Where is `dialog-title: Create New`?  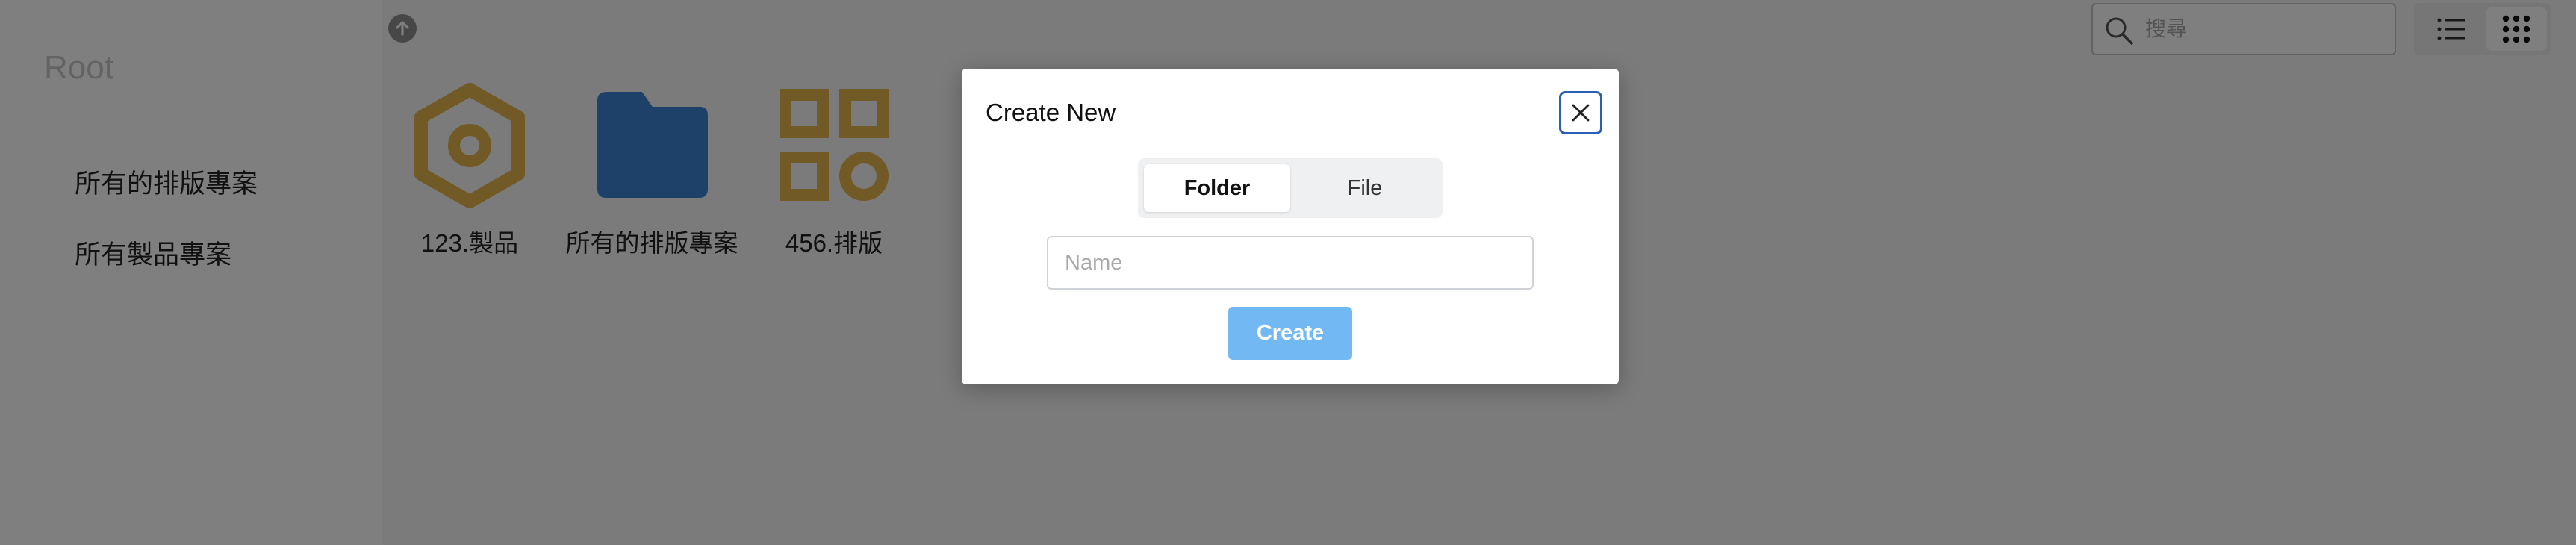 dialog-title: Create New is located at coordinates (1051, 112).